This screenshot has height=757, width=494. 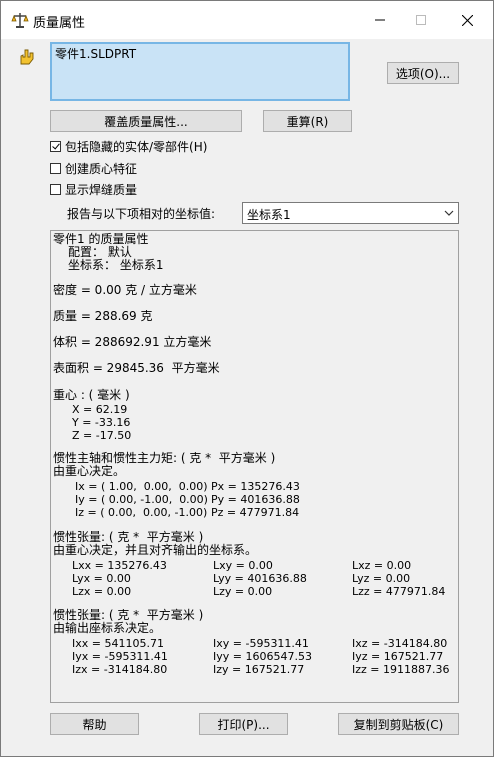 I want to click on principal-pz: Pz = 477971.84, so click(x=255, y=512).